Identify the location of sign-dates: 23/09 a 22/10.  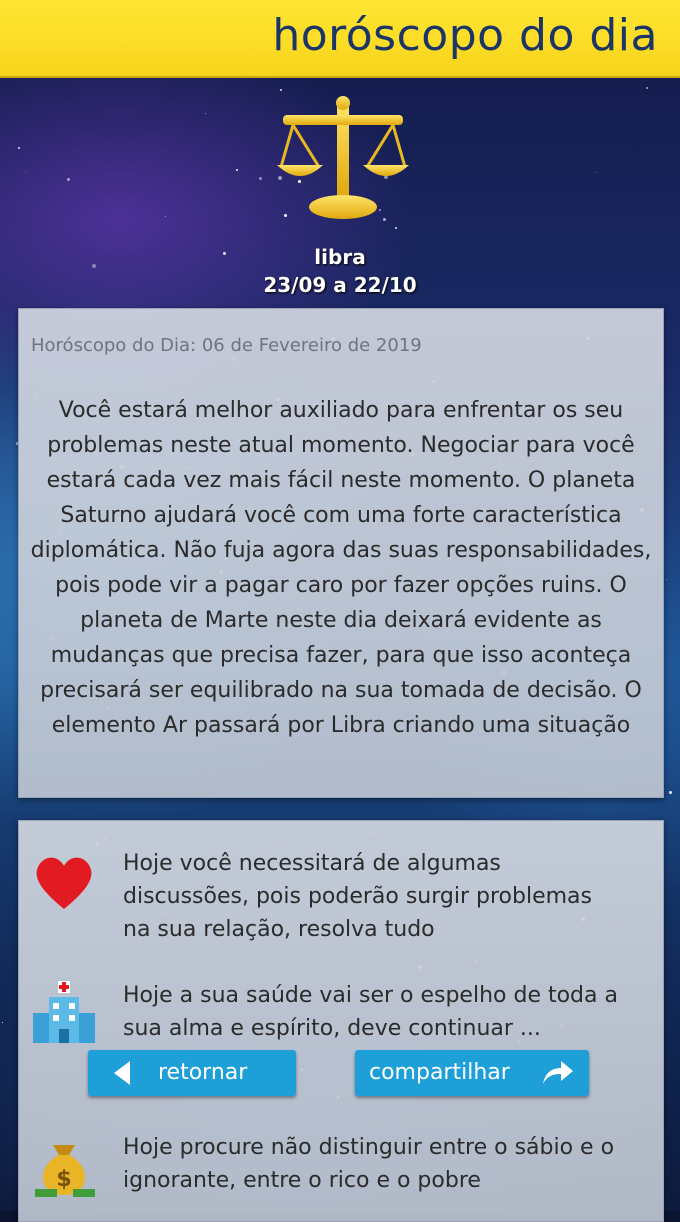
(340, 285).